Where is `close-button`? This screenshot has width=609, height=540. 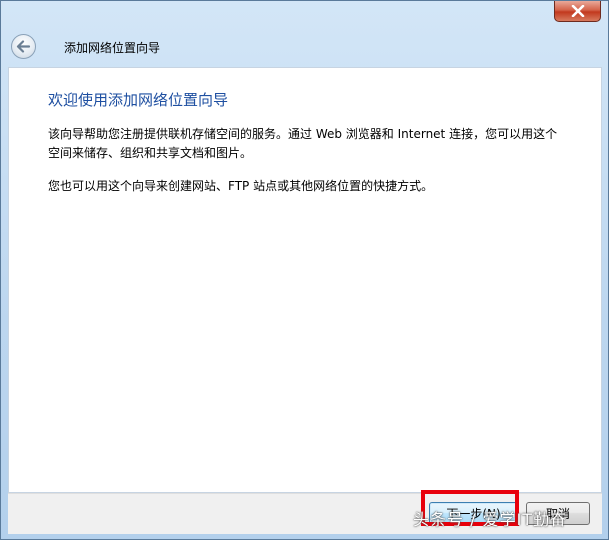 close-button is located at coordinates (577, 11).